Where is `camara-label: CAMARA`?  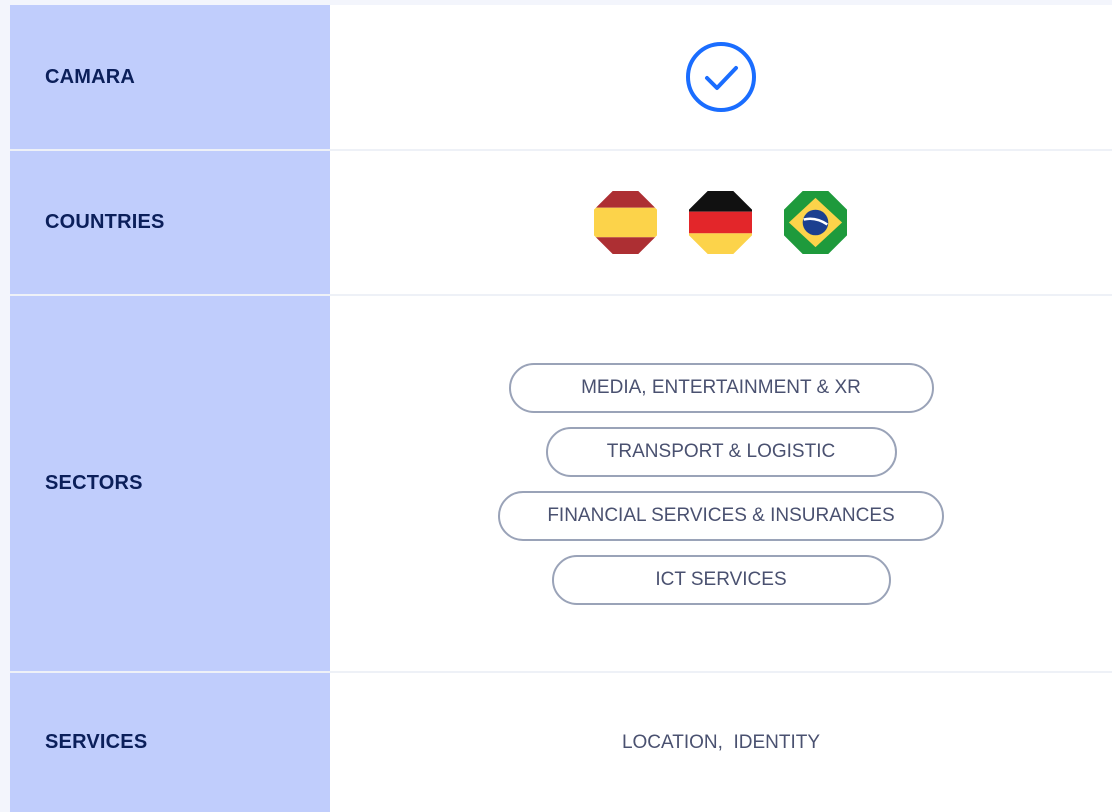
camara-label: CAMARA is located at coordinates (90, 76).